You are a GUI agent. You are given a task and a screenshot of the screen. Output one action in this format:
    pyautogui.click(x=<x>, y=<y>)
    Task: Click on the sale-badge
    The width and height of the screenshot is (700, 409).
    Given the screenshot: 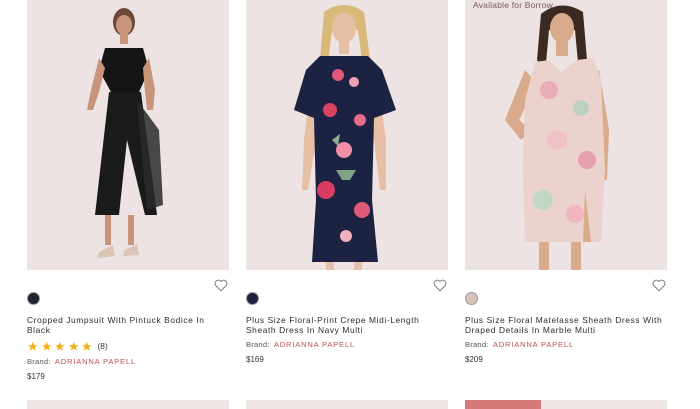 What is the action you would take?
    pyautogui.click(x=503, y=404)
    